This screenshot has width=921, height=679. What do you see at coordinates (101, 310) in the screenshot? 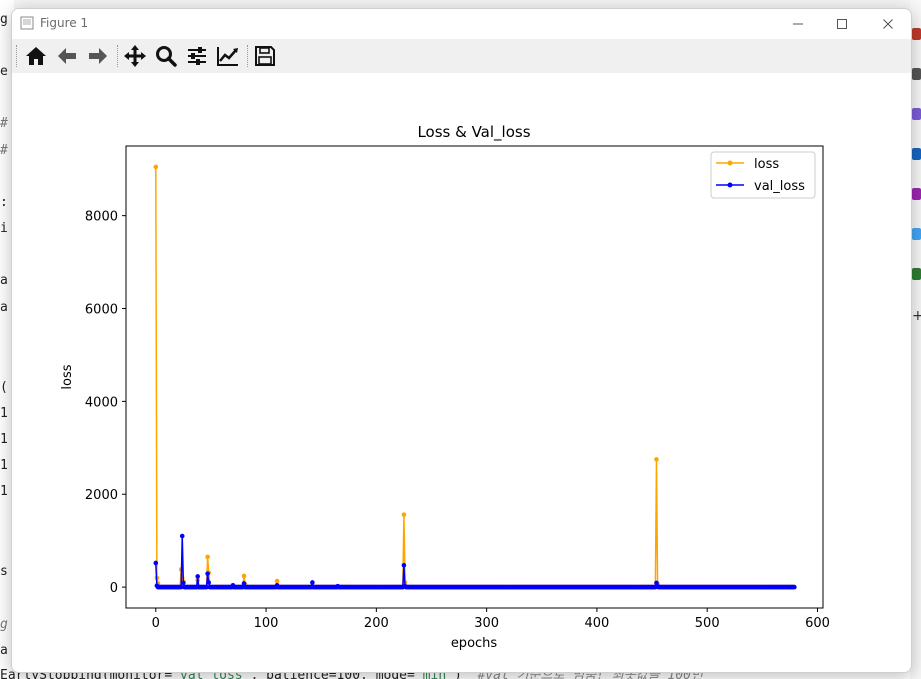
I see `y-tick-label: 6000` at bounding box center [101, 310].